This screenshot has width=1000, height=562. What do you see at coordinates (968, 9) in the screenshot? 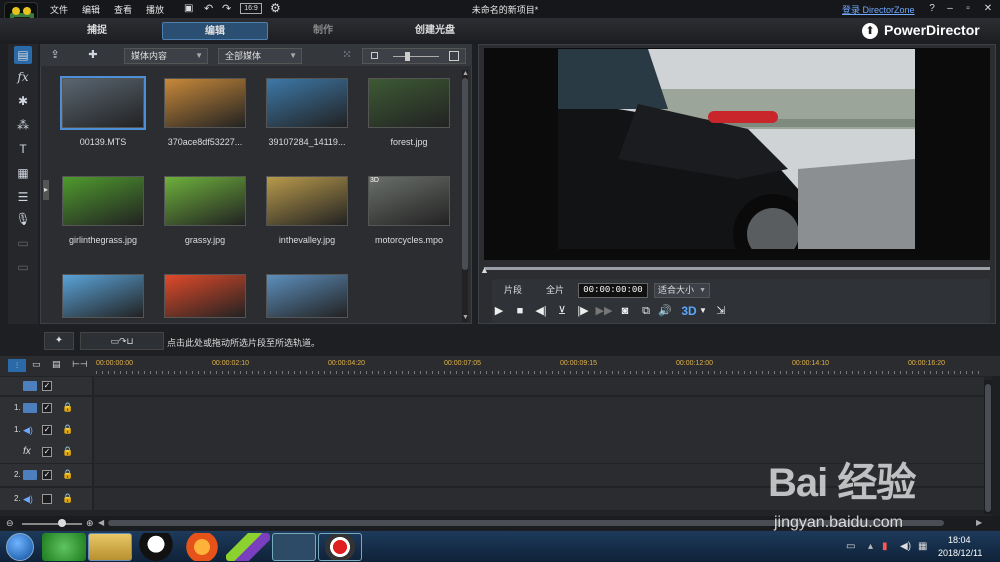
I see `maximize-button: ▫` at bounding box center [968, 9].